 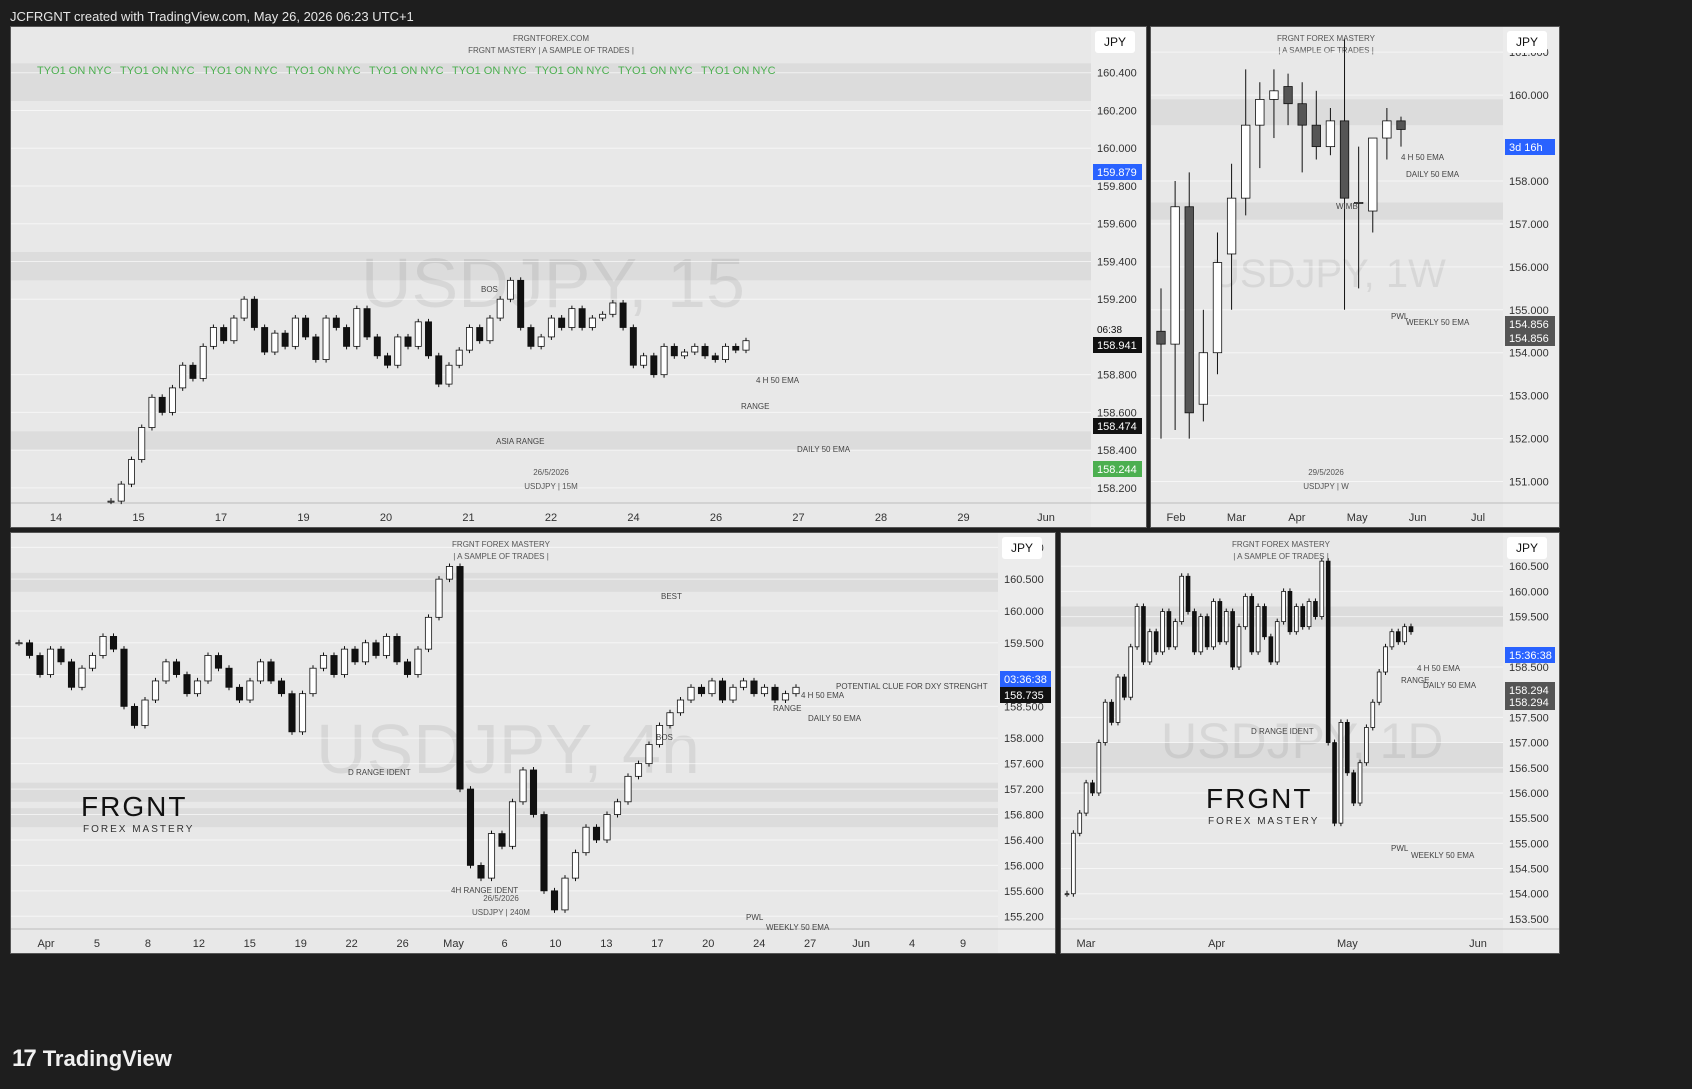 What do you see at coordinates (1117, 376) in the screenshot?
I see `y-tick-label: 158.800` at bounding box center [1117, 376].